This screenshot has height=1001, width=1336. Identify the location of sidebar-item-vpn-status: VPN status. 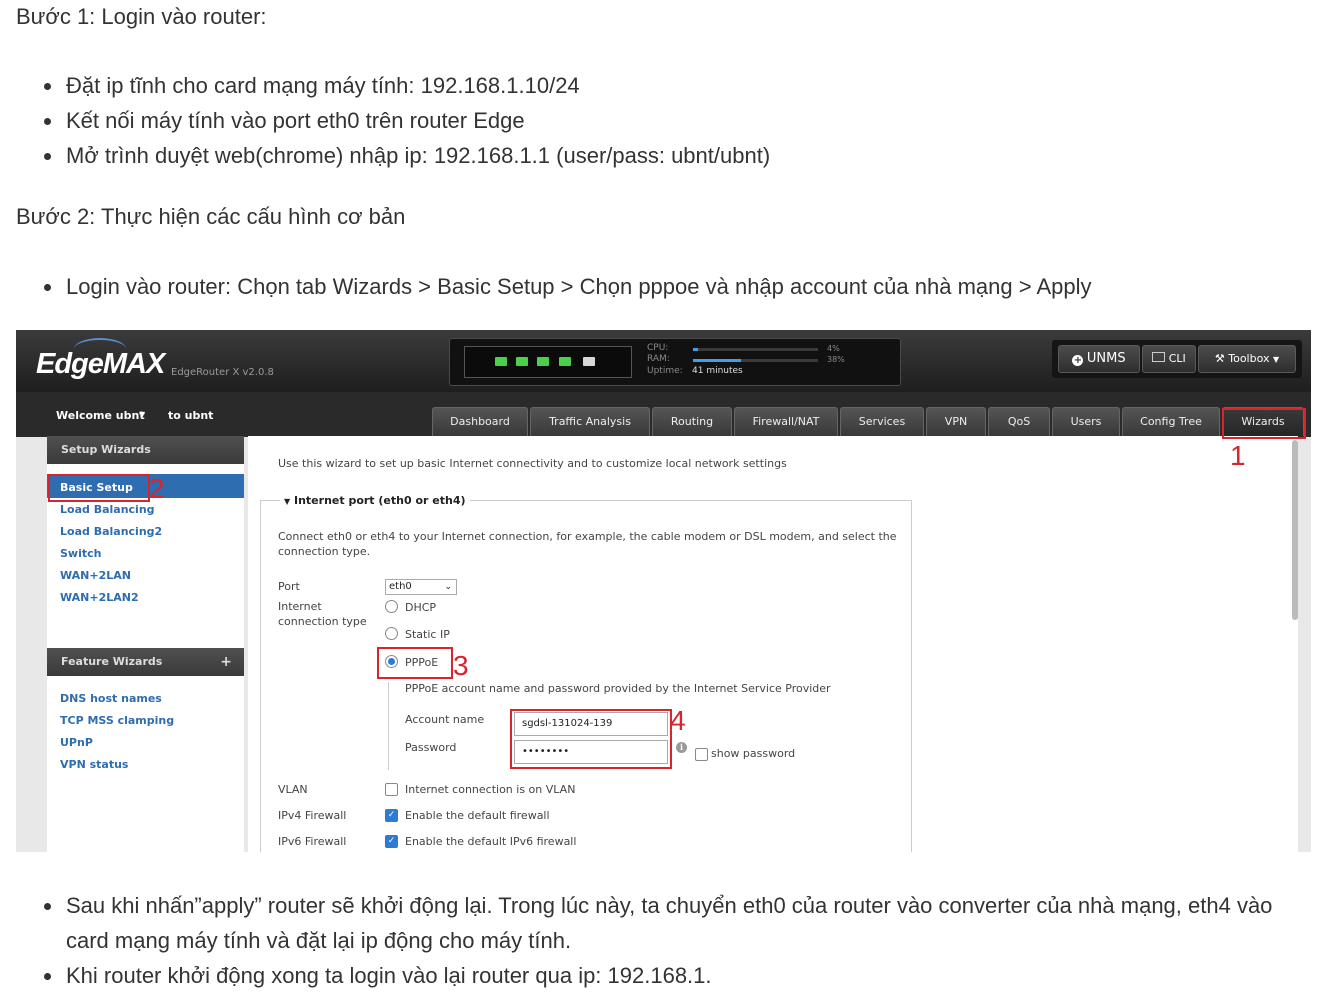
(94, 764).